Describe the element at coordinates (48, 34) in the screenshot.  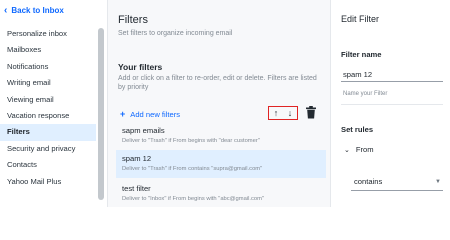
I see `sidebar-item-personalize-inbox: Personalize inbox` at that location.